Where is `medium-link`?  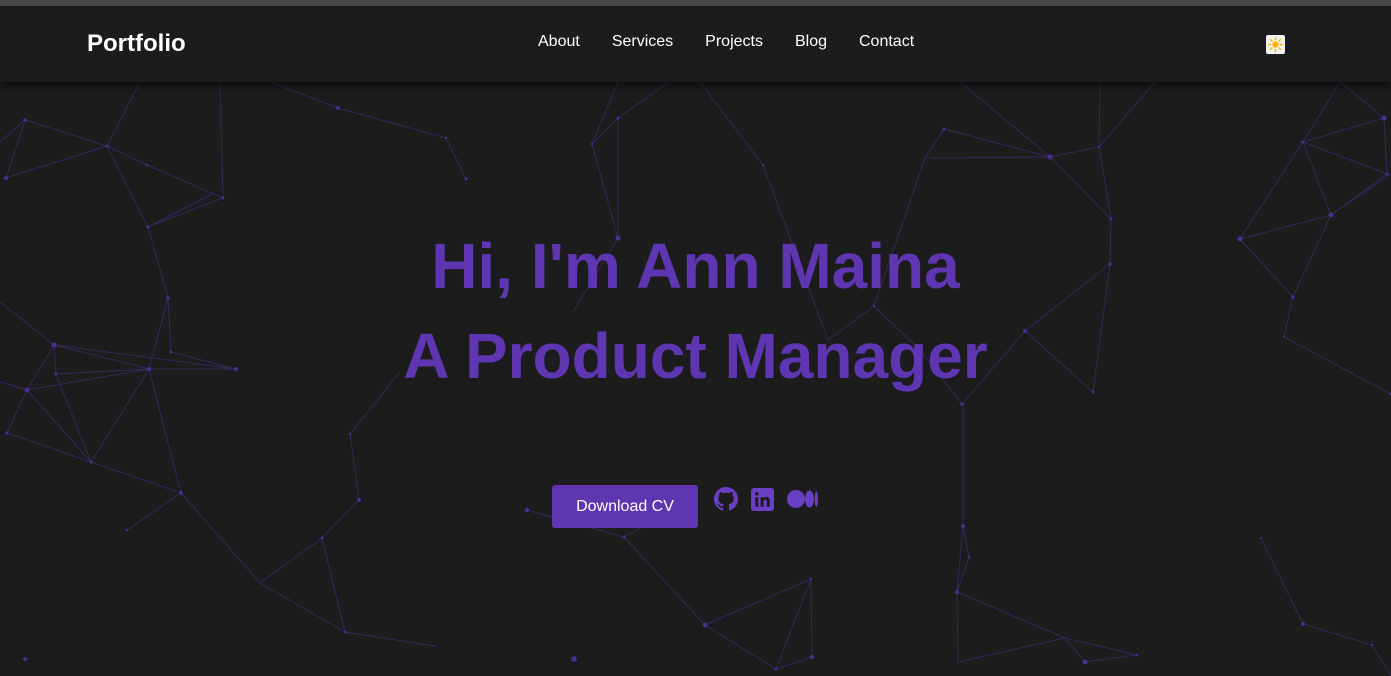
medium-link is located at coordinates (802, 501).